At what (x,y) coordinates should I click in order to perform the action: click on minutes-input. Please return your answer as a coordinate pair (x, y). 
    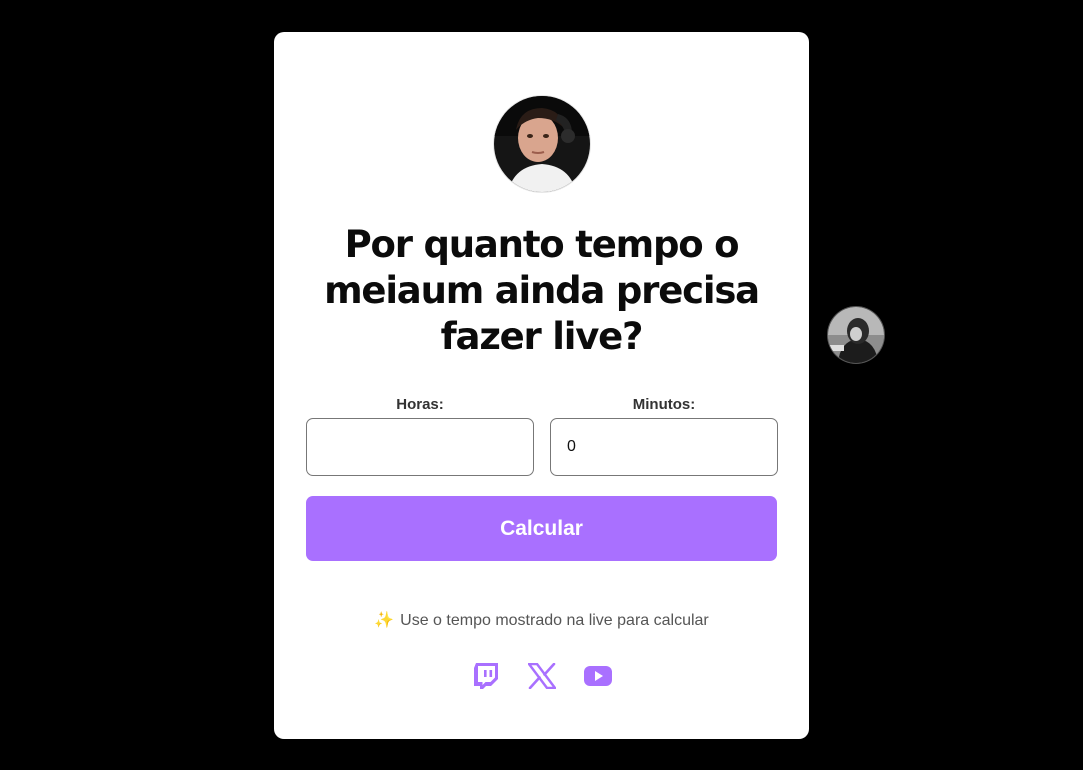
    Looking at the image, I should click on (664, 447).